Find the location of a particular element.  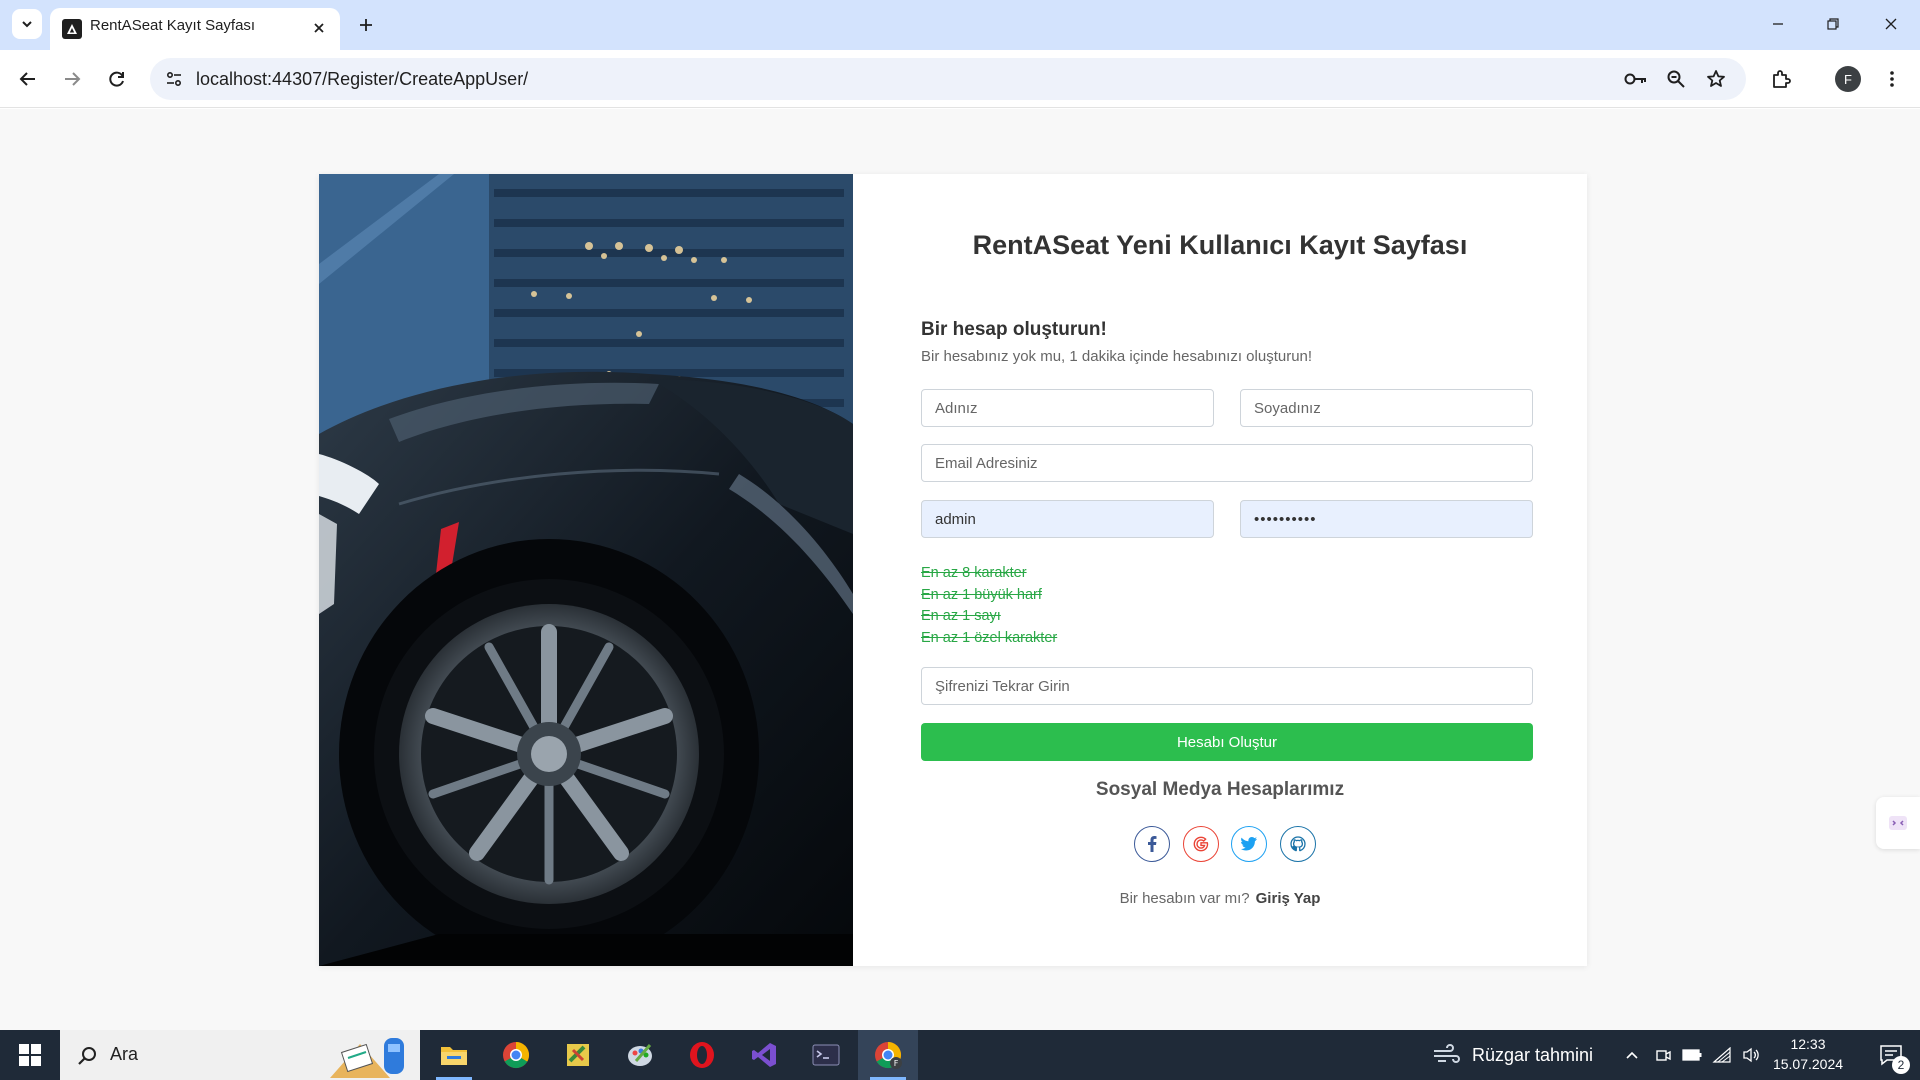

profile-avatar: F is located at coordinates (1848, 79).